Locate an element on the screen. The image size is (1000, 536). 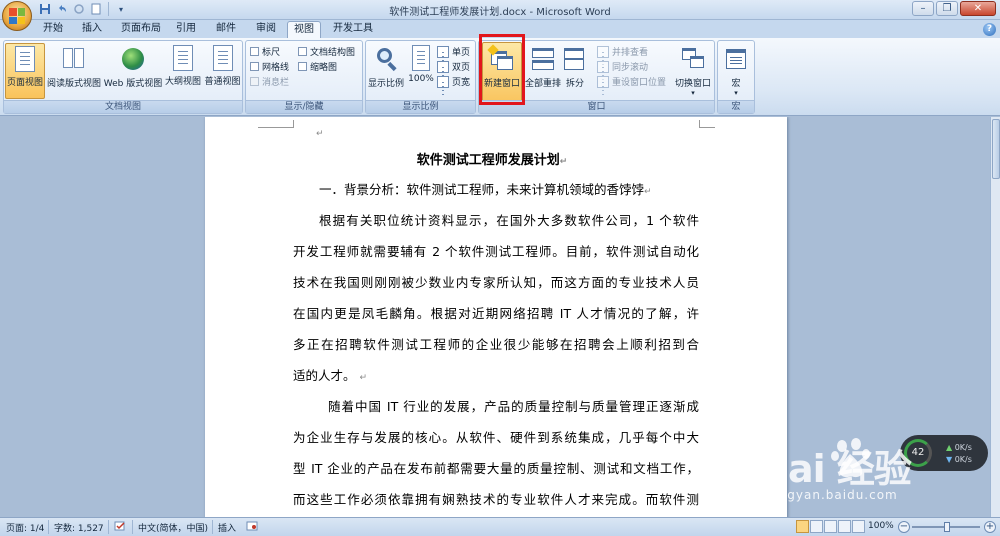
doc-line: 型 IT 企业的产品在发布前都需要大量的质量控制、测试和文档工作， is located at coordinates (496, 468).